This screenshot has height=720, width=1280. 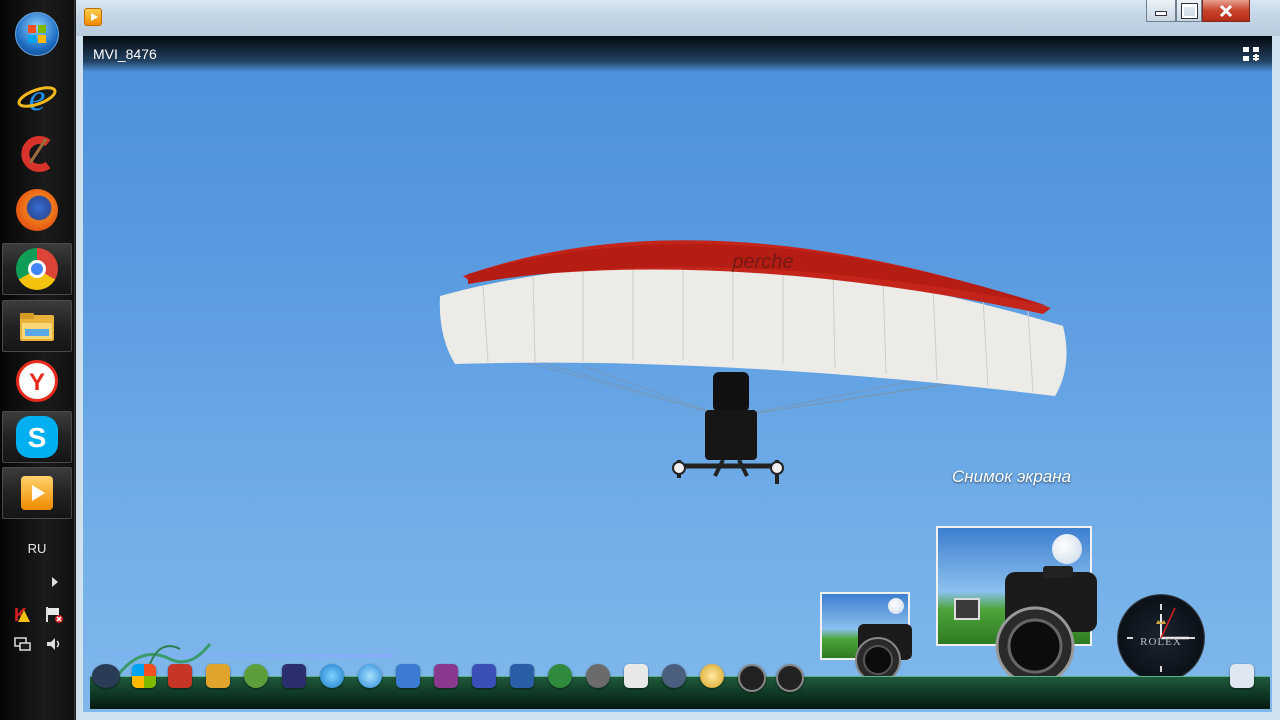 I want to click on snapshot-widget-label: Снимок экрана, so click(x=1012, y=476).